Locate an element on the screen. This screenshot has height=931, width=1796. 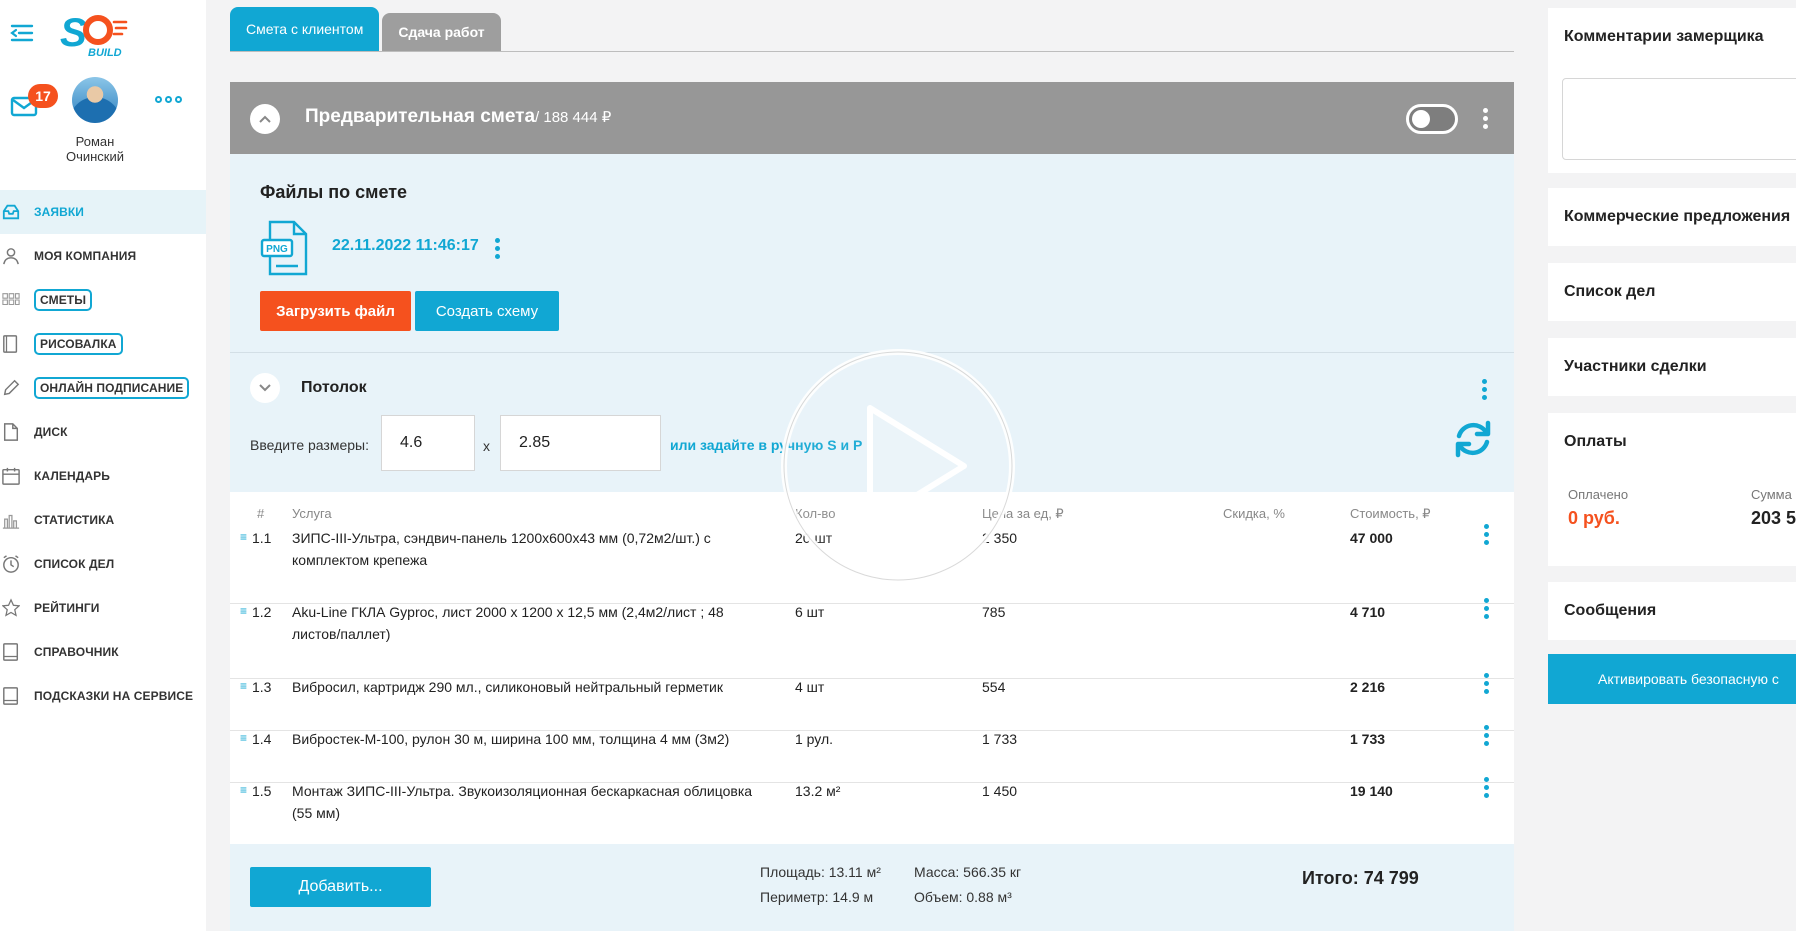
tab-estimate-with-client: Смета с клиентом is located at coordinates (305, 29).